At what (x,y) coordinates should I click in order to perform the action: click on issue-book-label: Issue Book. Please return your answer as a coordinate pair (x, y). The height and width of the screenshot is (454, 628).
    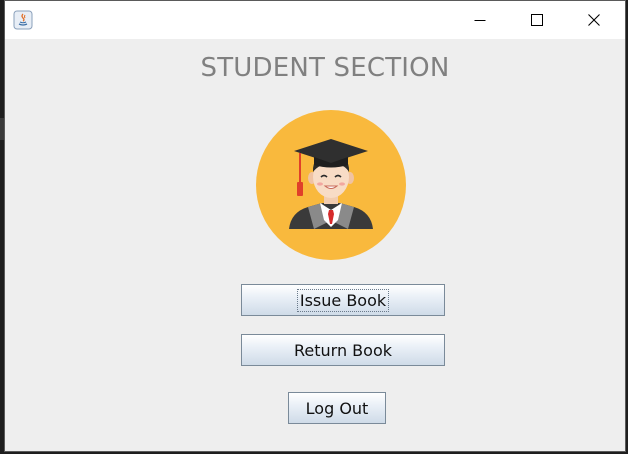
    Looking at the image, I should click on (343, 300).